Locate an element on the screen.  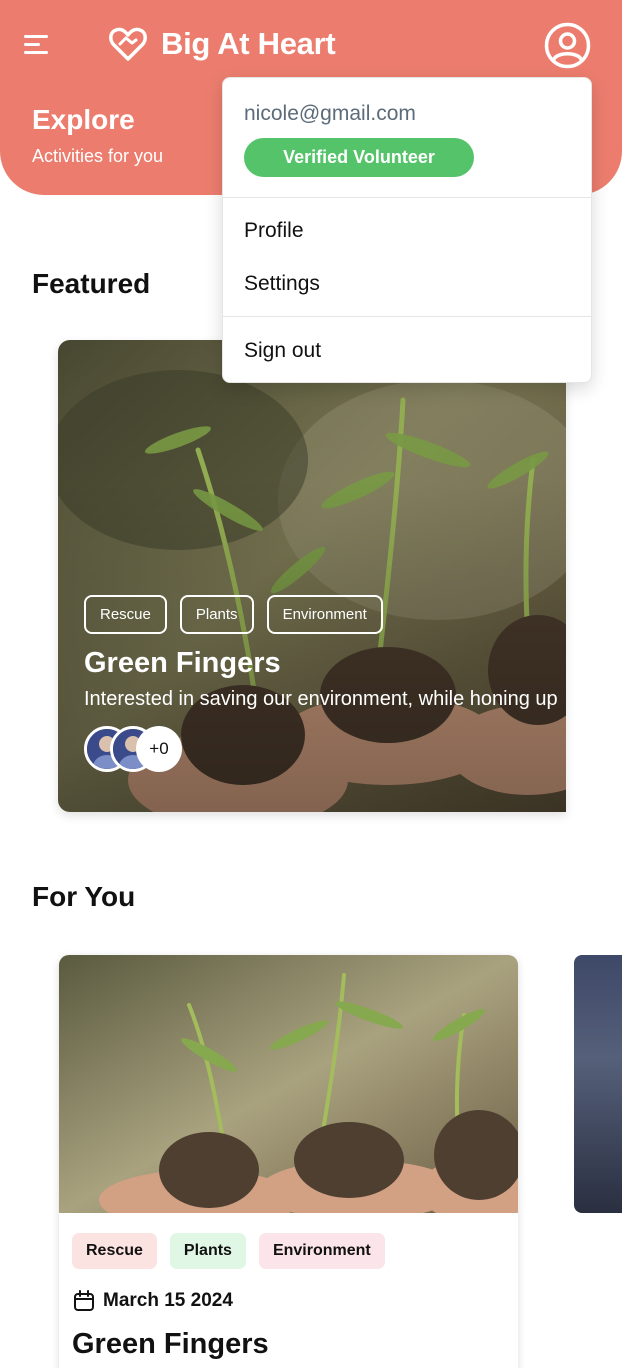
participants-more-count: +0 is located at coordinates (159, 749).